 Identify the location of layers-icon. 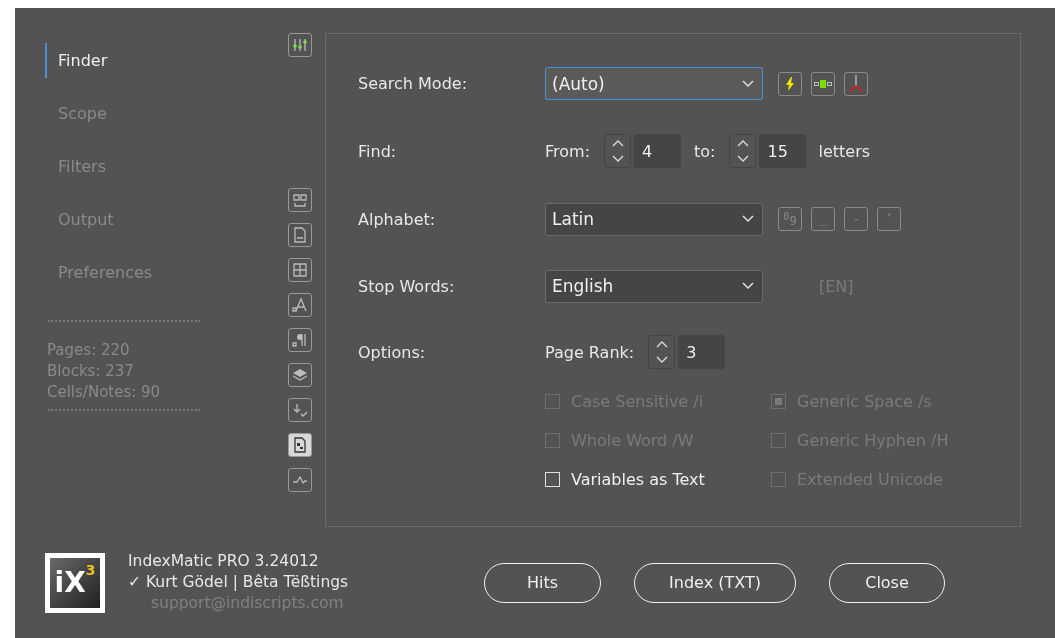
(300, 375).